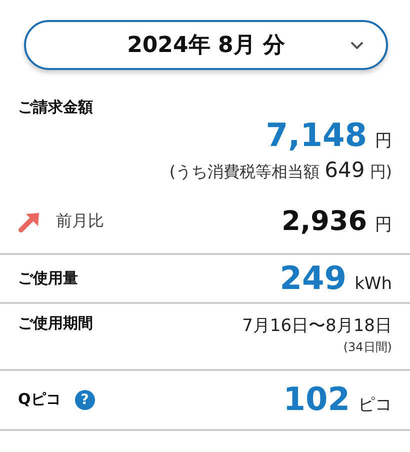 This screenshot has height=452, width=410. I want to click on period-days: (34日間), so click(367, 347).